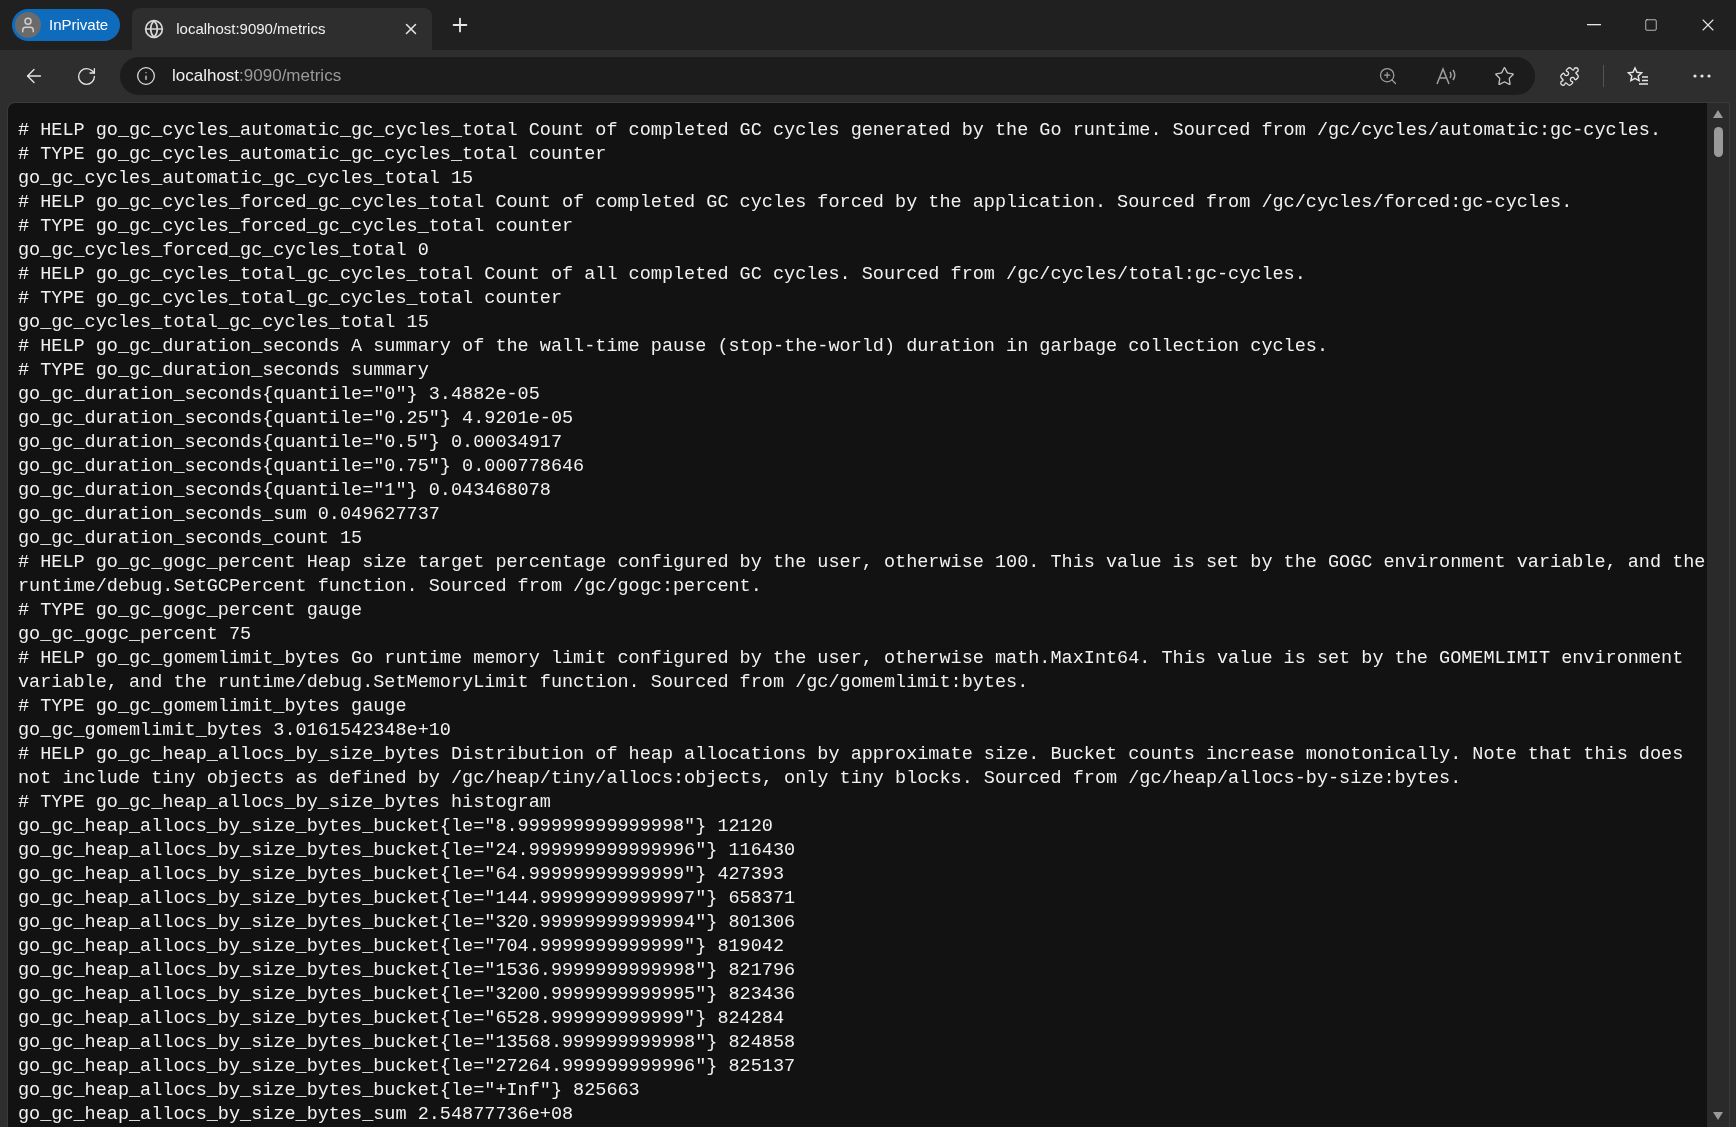  I want to click on address-bar: localhost:9090/metrics, so click(827, 76).